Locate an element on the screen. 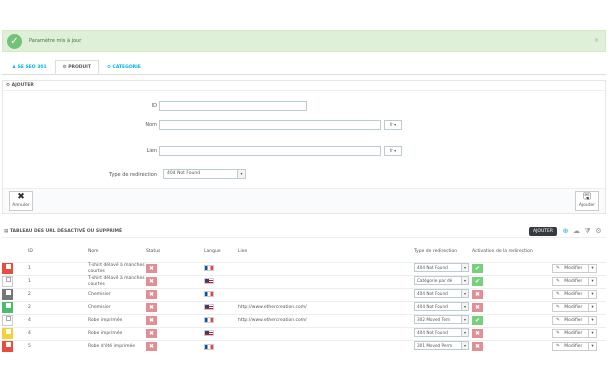 This screenshot has width=610, height=390. row-name: T-shirt délavé à manches courtes is located at coordinates (117, 268).